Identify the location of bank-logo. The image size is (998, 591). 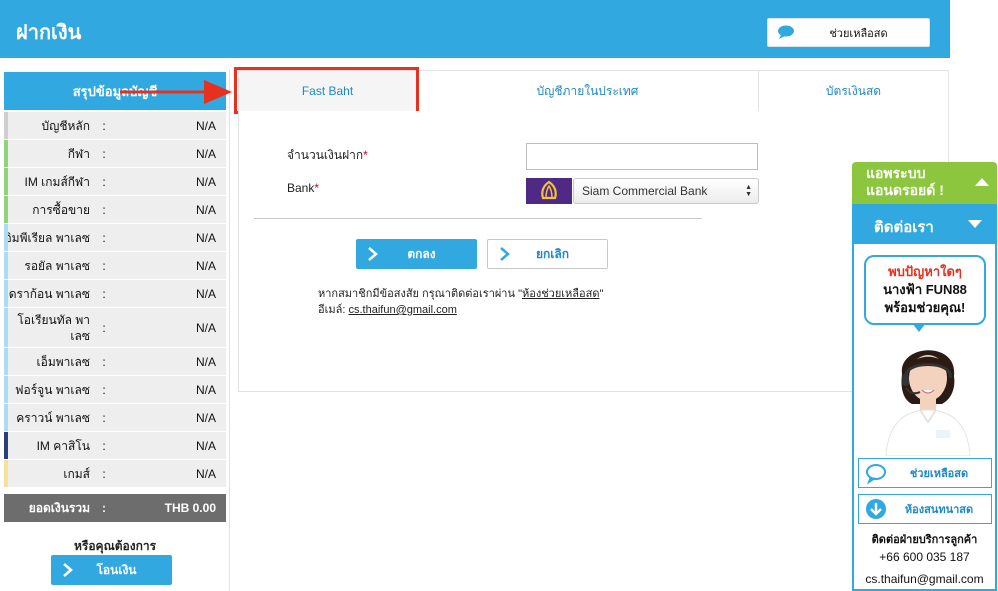
(549, 191).